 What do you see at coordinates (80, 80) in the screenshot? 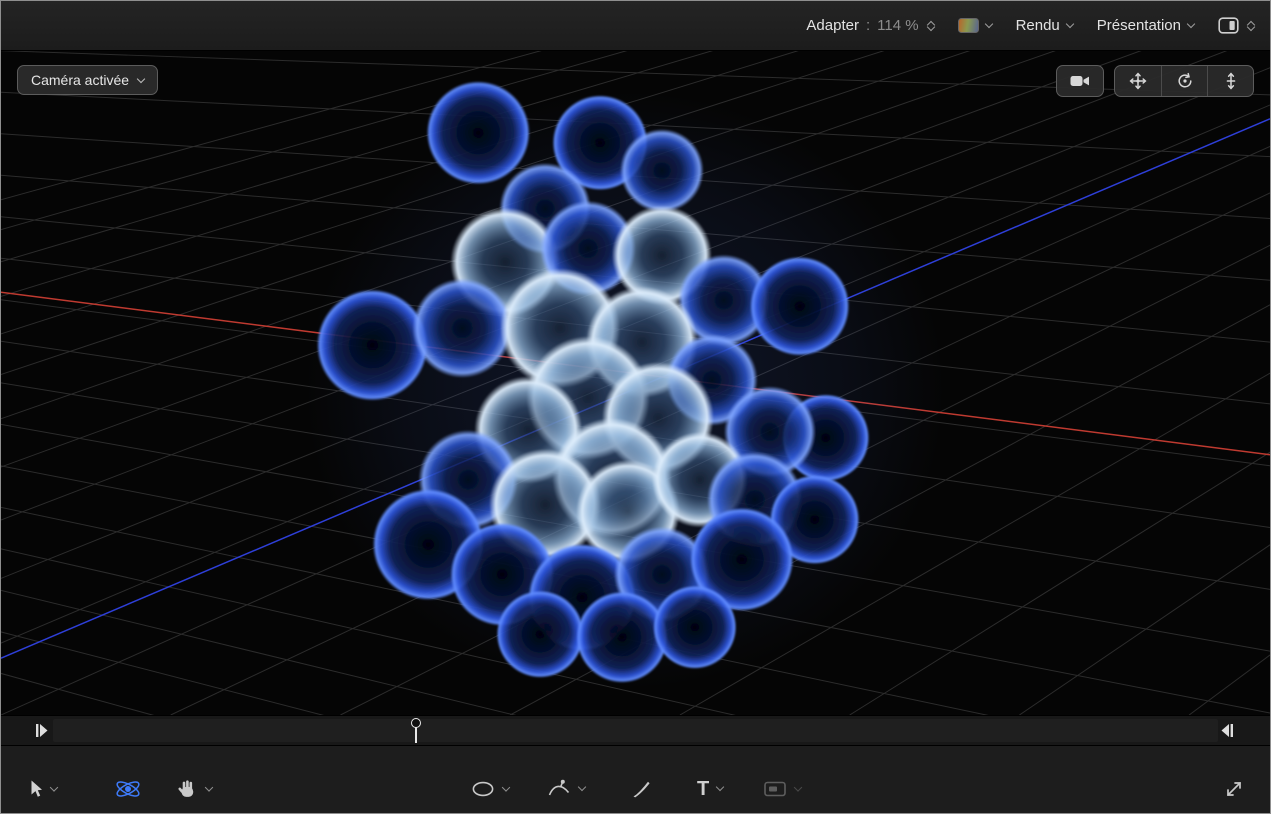
I see `camera-status-label: Caméra activée` at bounding box center [80, 80].